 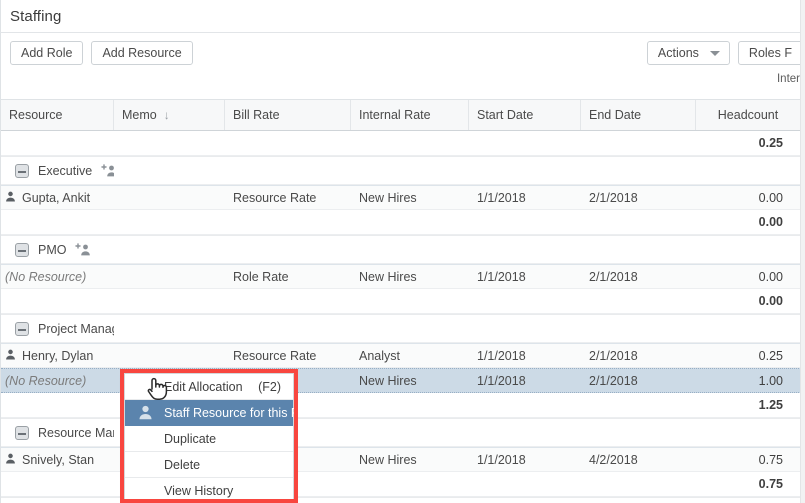 I want to click on cell-resource: Snively, Stan, so click(x=57, y=459).